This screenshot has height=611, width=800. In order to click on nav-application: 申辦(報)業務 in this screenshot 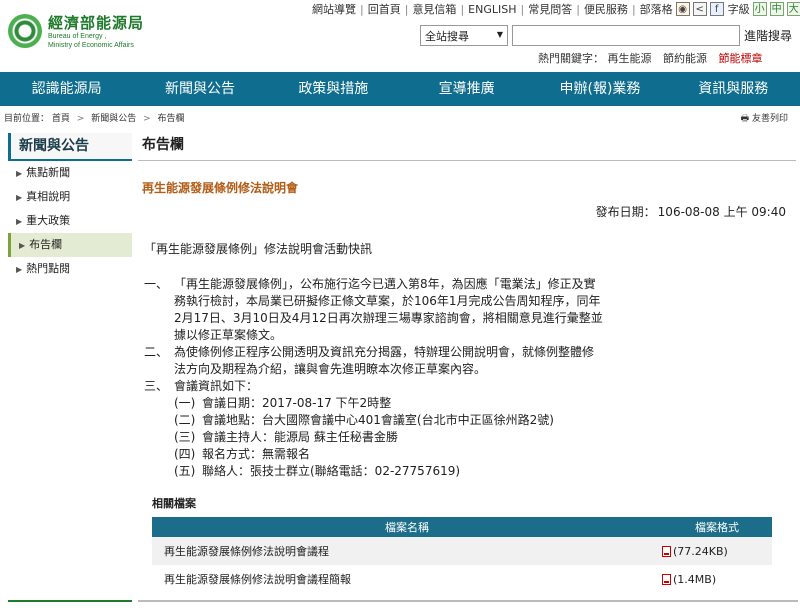, I will do `click(599, 89)`.